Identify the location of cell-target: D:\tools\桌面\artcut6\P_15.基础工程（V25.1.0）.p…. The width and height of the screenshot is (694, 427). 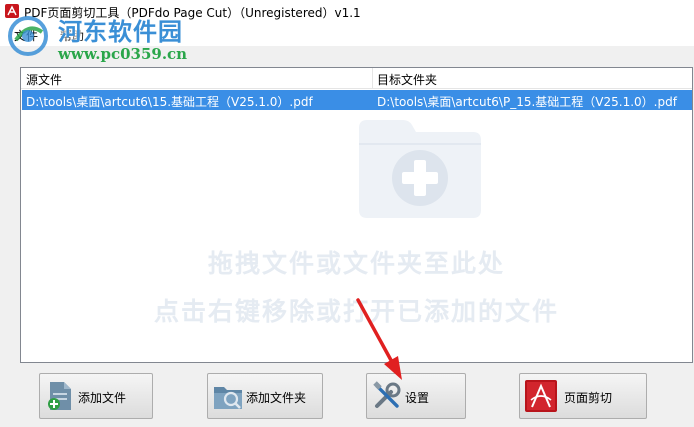
(527, 102).